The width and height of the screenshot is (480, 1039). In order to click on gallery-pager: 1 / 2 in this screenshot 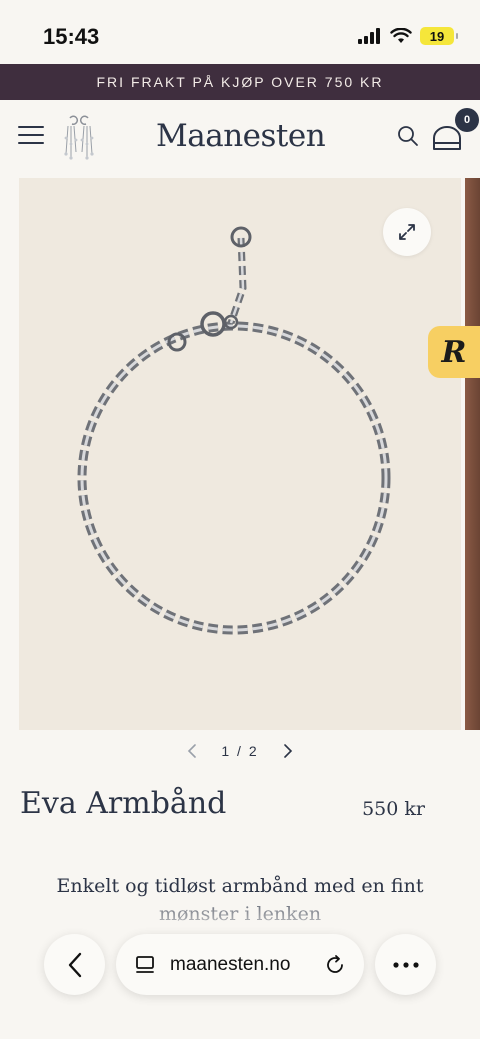, I will do `click(240, 751)`.